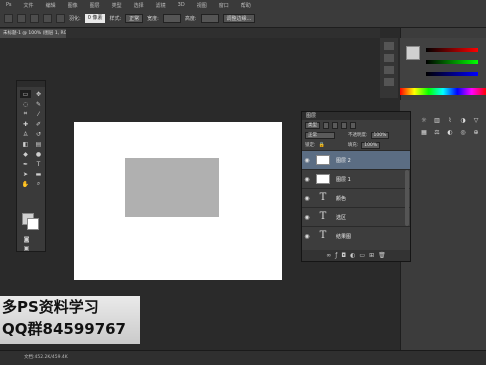  I want to click on blue-slider, so click(452, 74).